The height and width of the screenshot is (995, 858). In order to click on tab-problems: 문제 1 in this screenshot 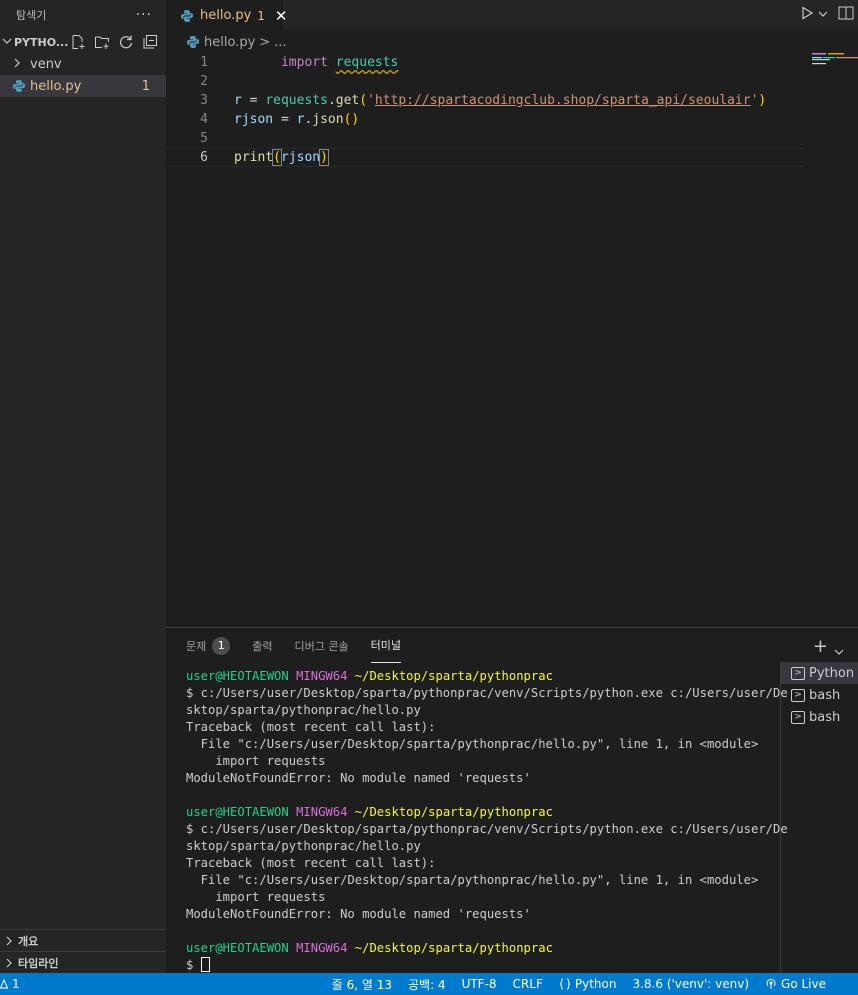, I will do `click(208, 645)`.